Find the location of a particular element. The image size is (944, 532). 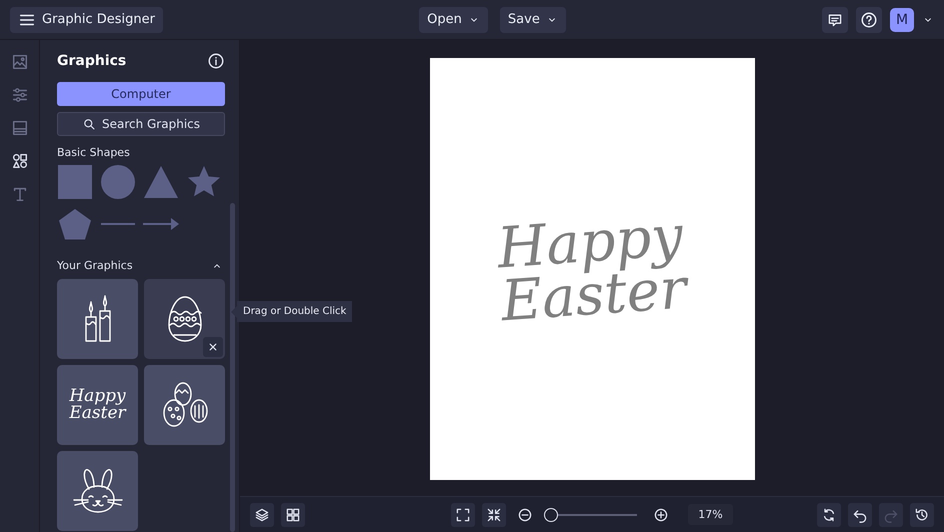

info-button is located at coordinates (216, 61).